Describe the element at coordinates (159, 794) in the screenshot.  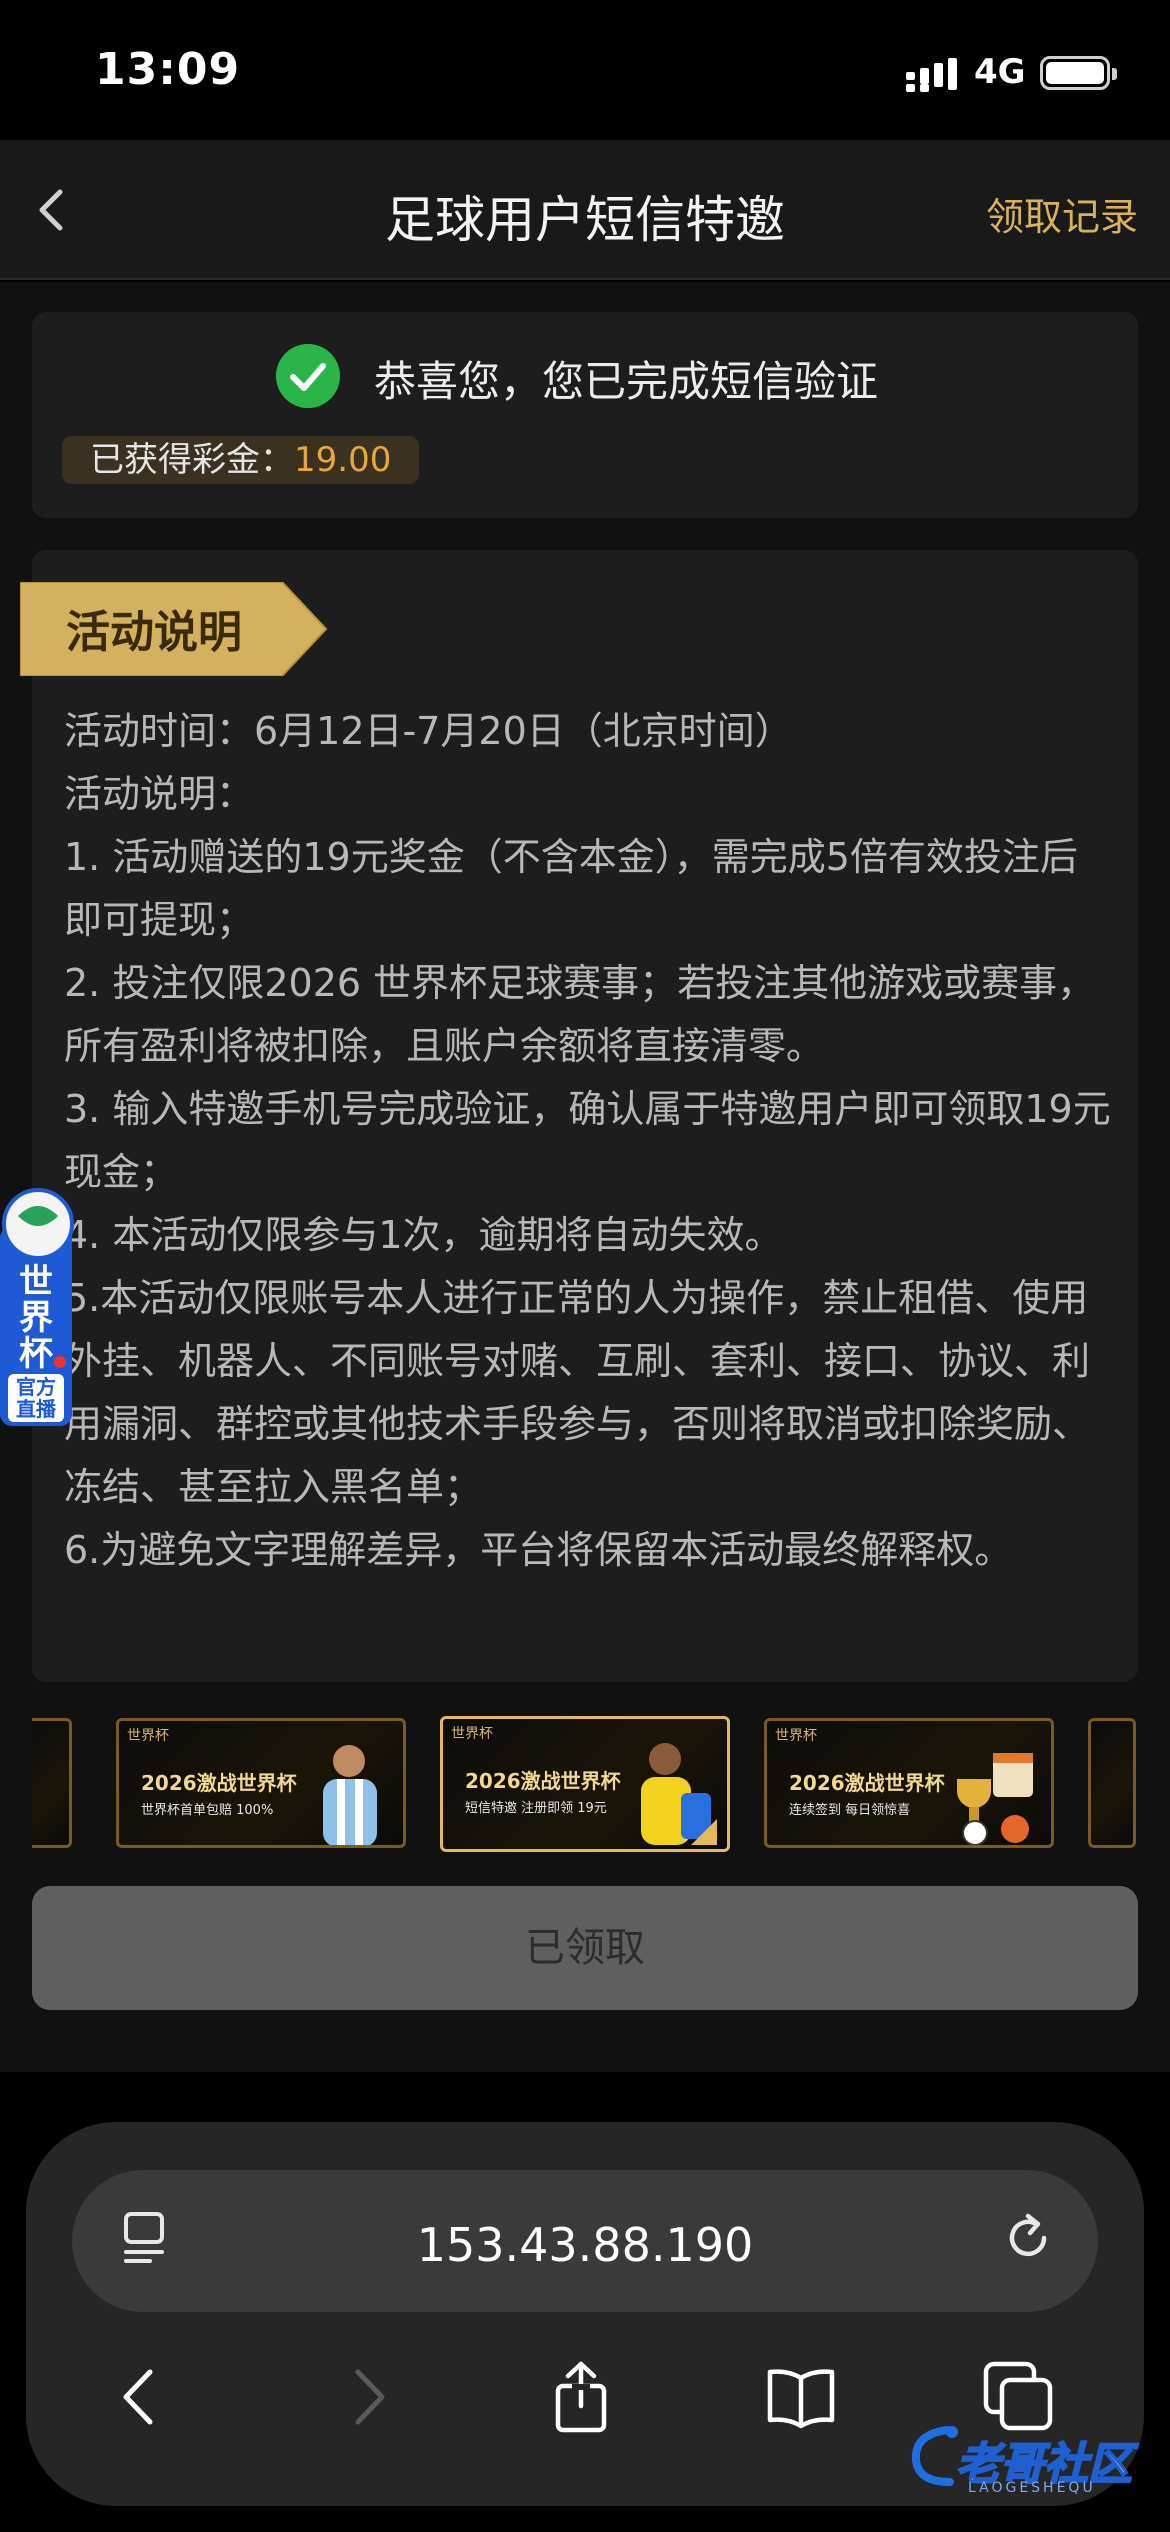
I see `activity-line: 活动说明：` at that location.